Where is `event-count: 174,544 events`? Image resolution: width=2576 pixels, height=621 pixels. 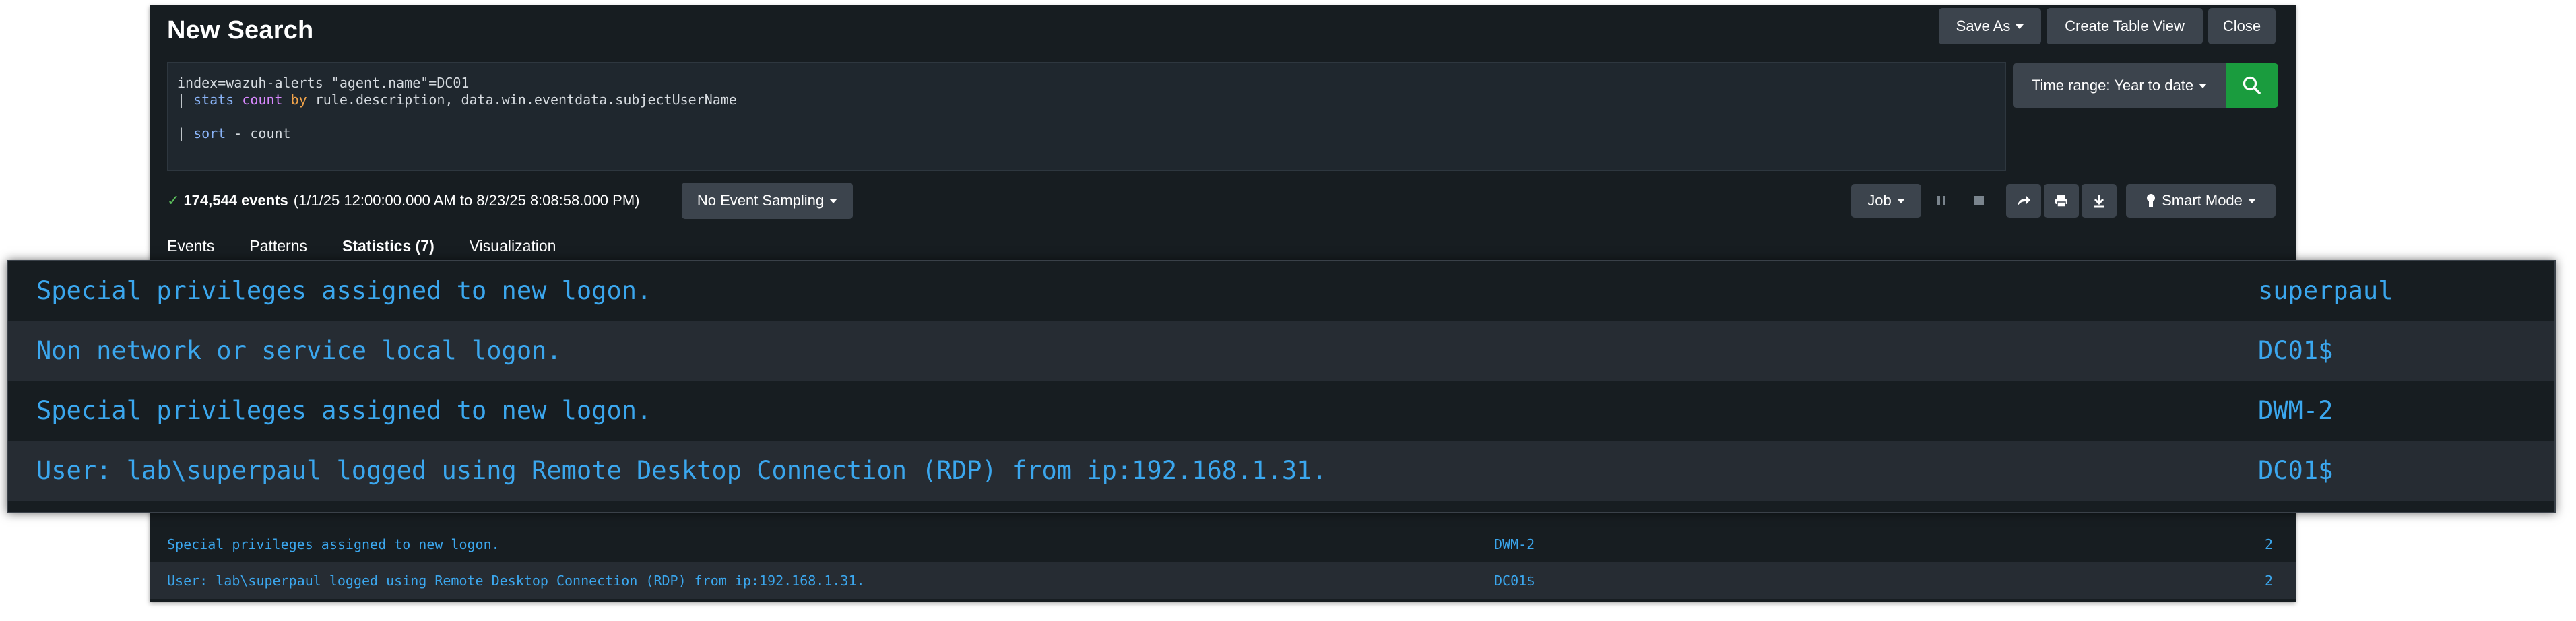
event-count: 174,544 events is located at coordinates (236, 200).